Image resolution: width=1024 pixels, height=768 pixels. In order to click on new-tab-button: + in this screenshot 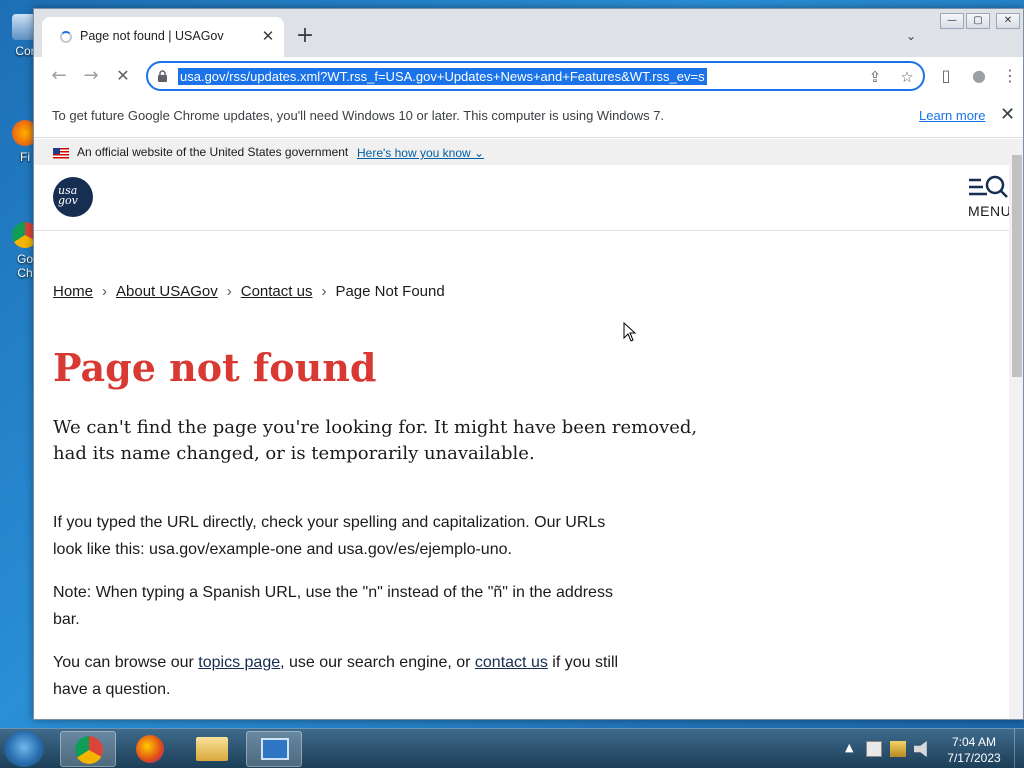, I will do `click(305, 36)`.